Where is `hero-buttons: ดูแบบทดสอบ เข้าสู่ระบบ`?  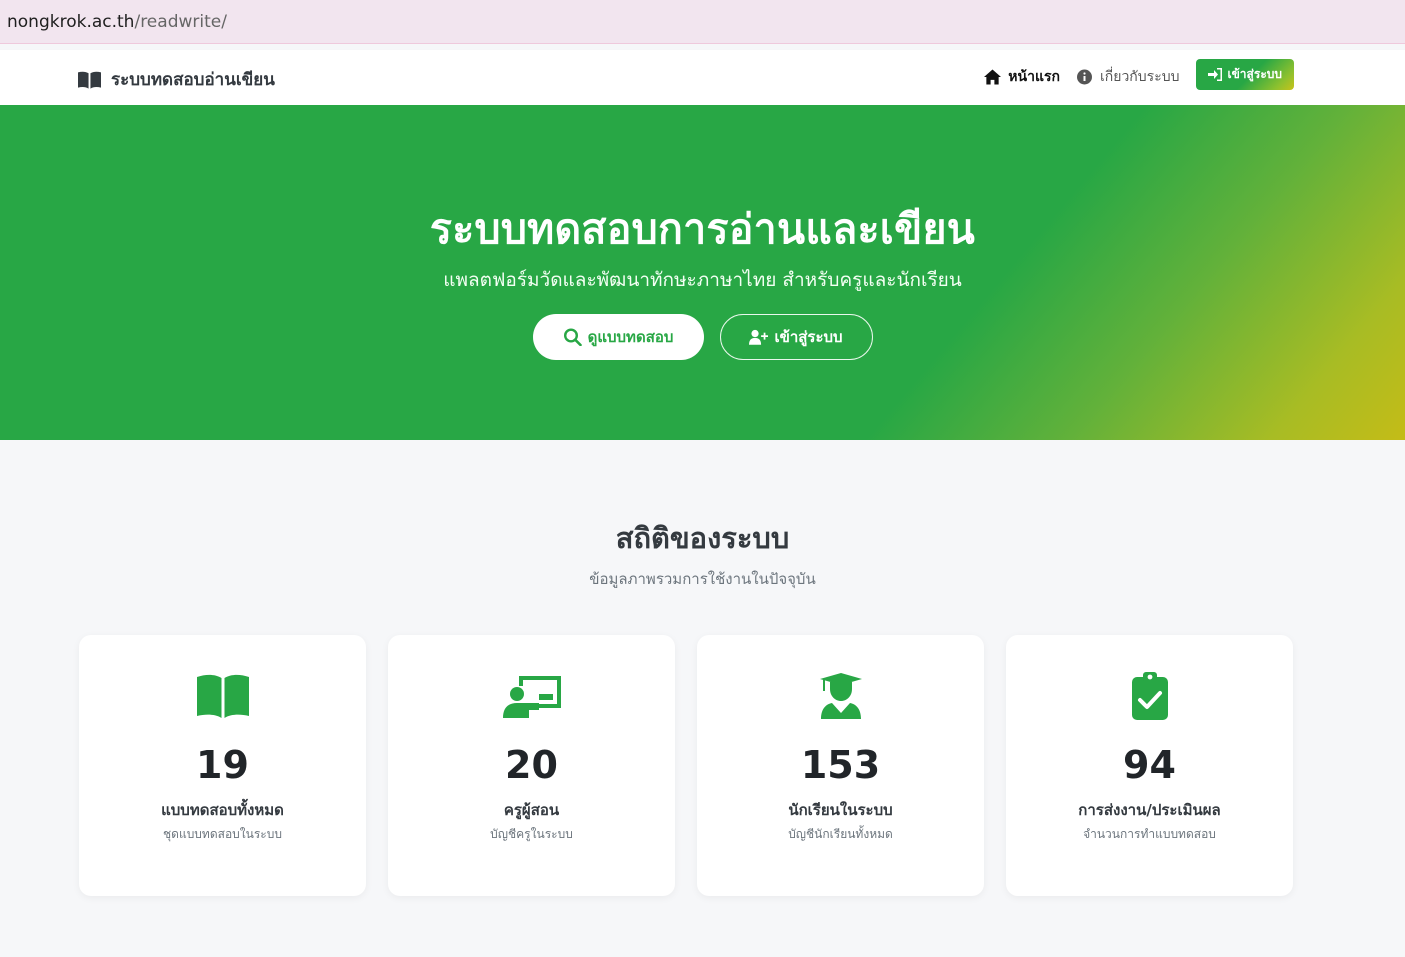
hero-buttons: ดูแบบทดสอบ เข้าสู่ระบบ is located at coordinates (702, 337).